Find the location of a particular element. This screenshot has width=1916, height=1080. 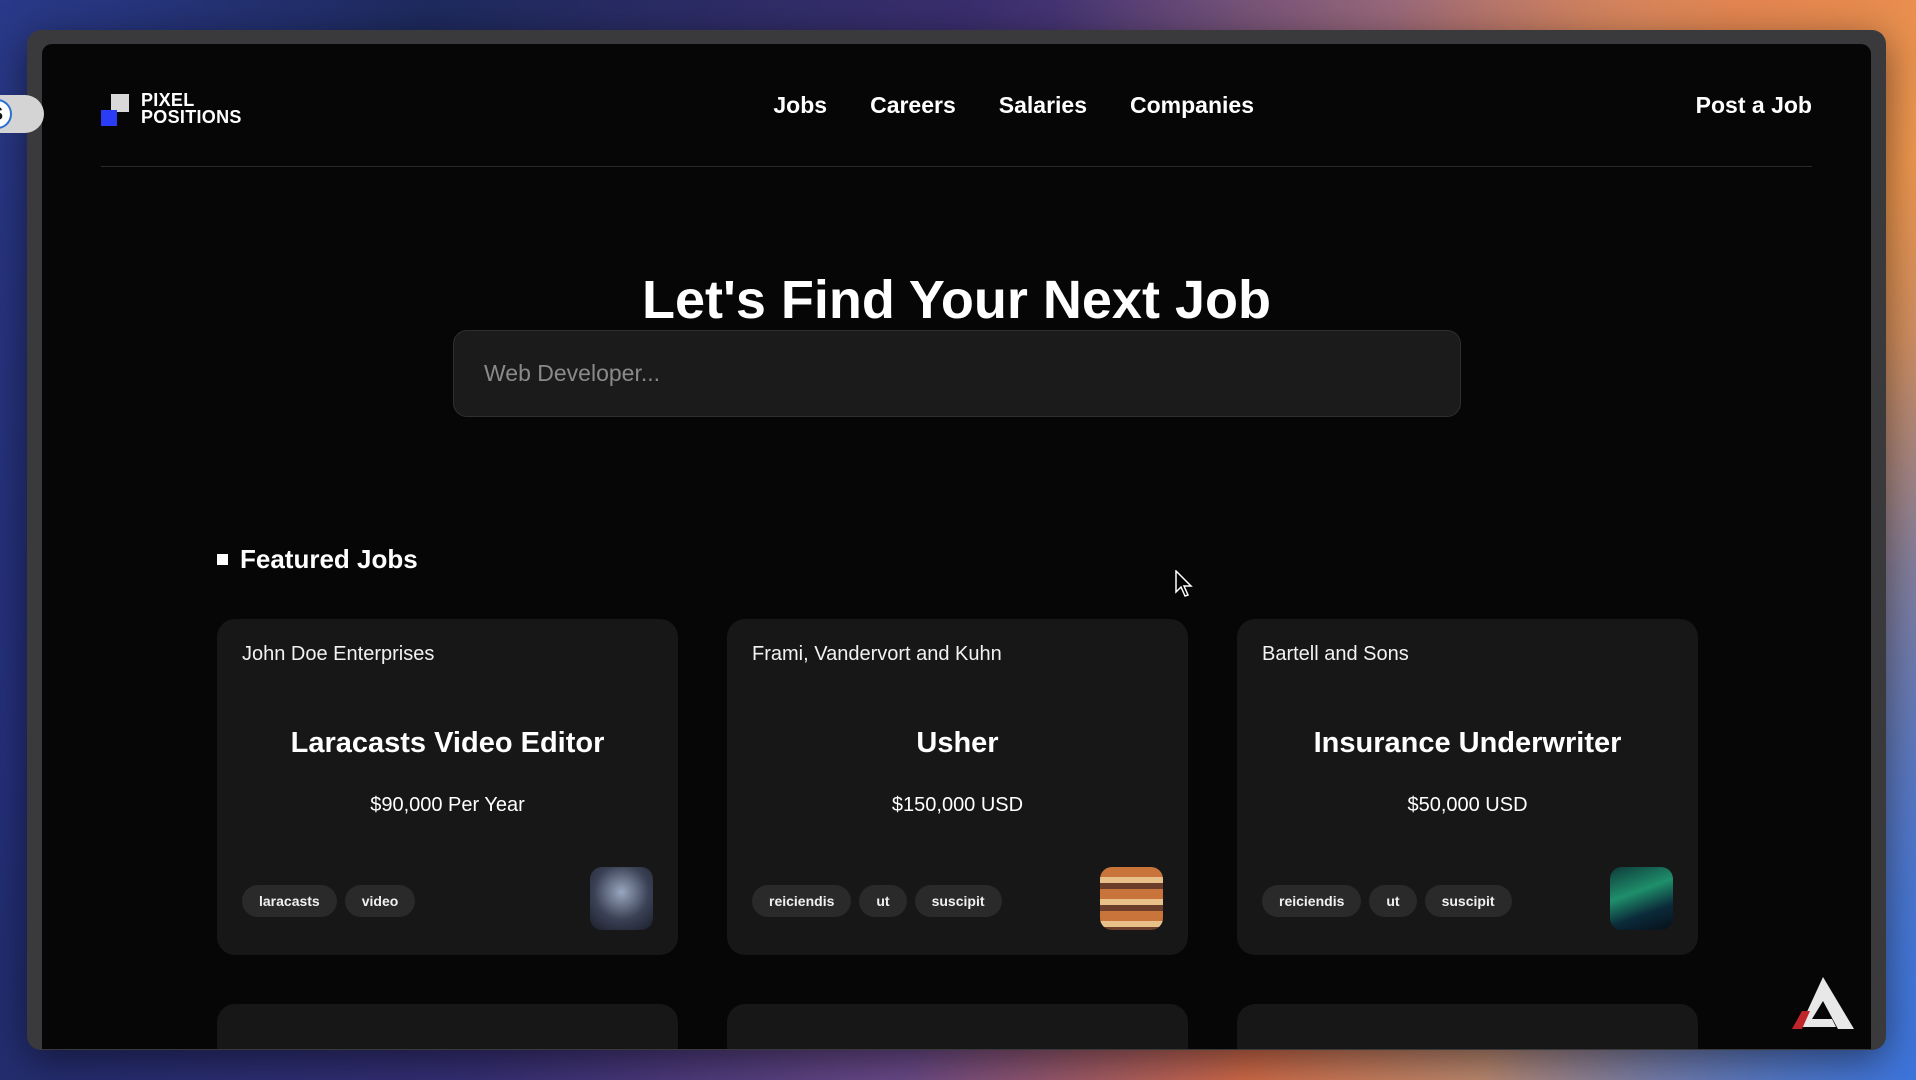

job-salary: $150,000 USD is located at coordinates (957, 805).